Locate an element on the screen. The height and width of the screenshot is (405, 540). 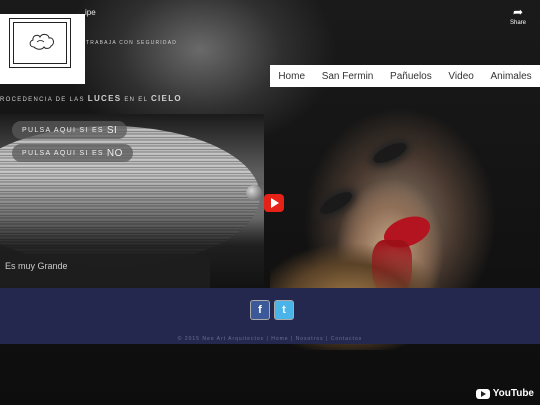
nav-item-animales: Animales is located at coordinates (511, 76).